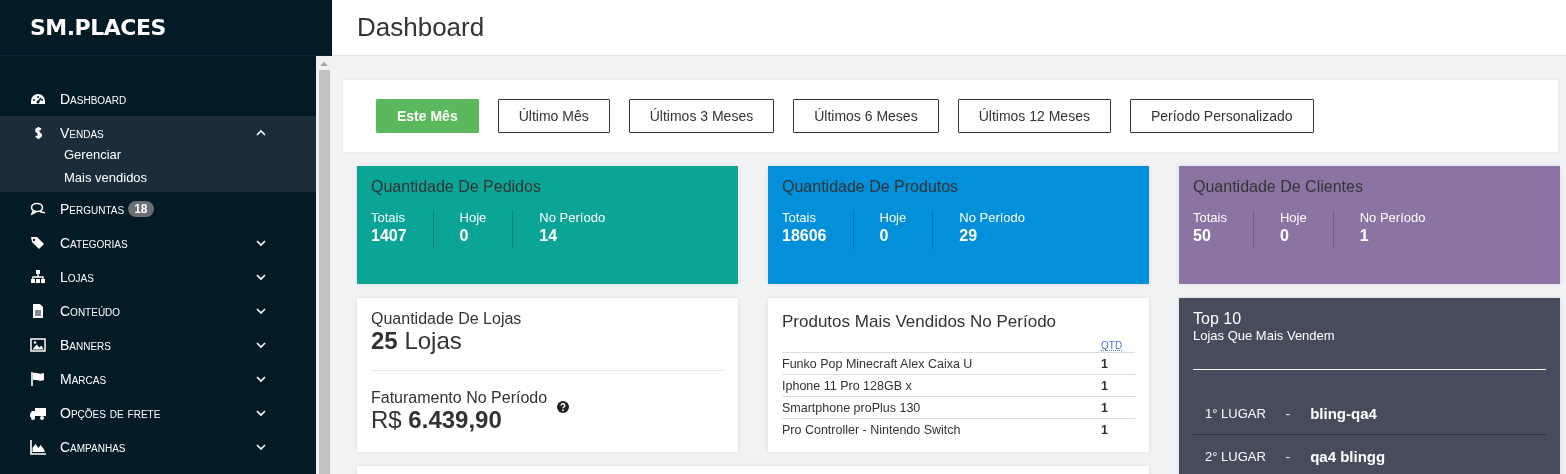 This screenshot has width=1566, height=474. Describe the element at coordinates (1235, 413) in the screenshot. I see `rank-label: 1° LUGAR` at that location.